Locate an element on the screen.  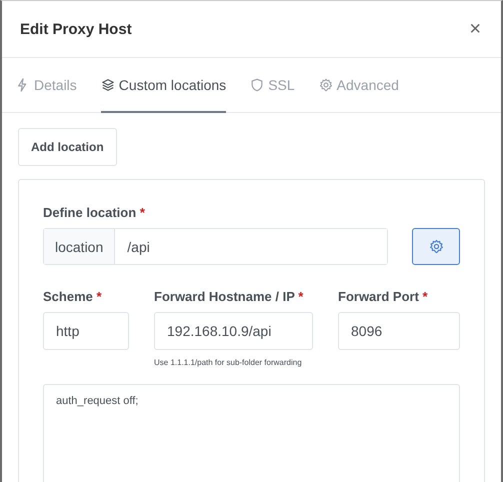
input-field: 192.168.10.9/api is located at coordinates (233, 331).